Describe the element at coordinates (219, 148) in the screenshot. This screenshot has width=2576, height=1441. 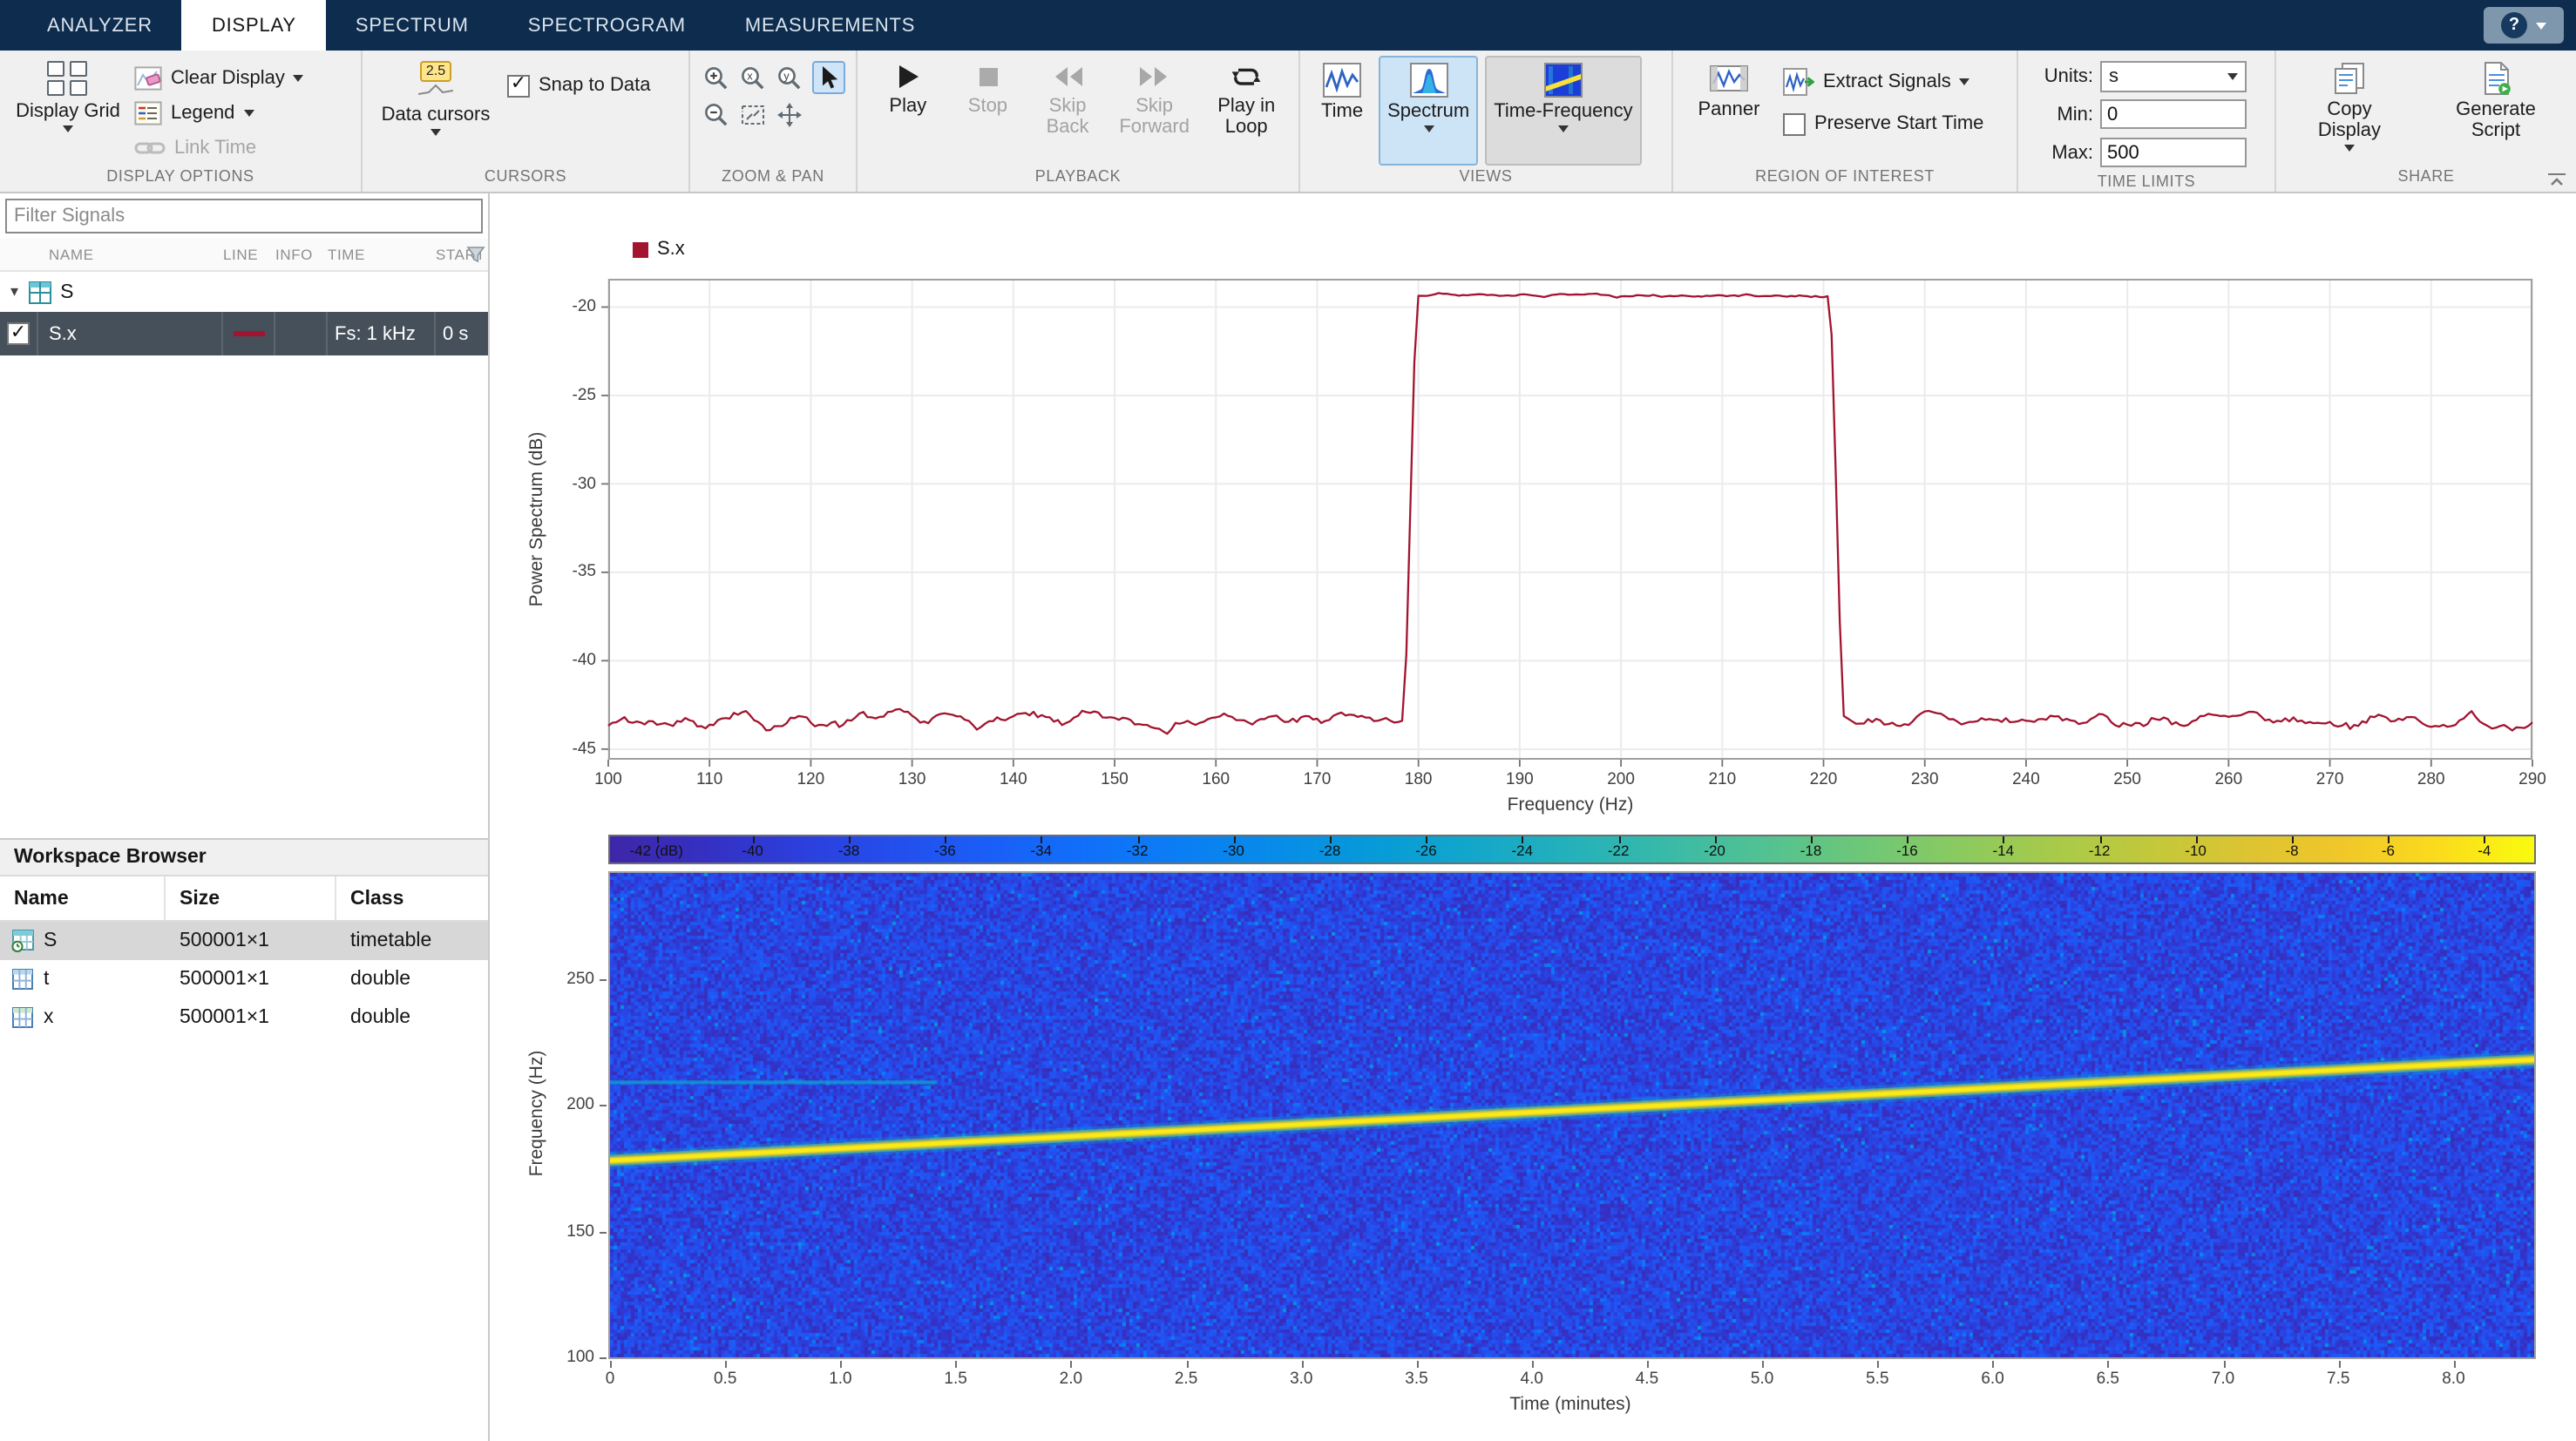
I see `link-time-button: Link Time` at that location.